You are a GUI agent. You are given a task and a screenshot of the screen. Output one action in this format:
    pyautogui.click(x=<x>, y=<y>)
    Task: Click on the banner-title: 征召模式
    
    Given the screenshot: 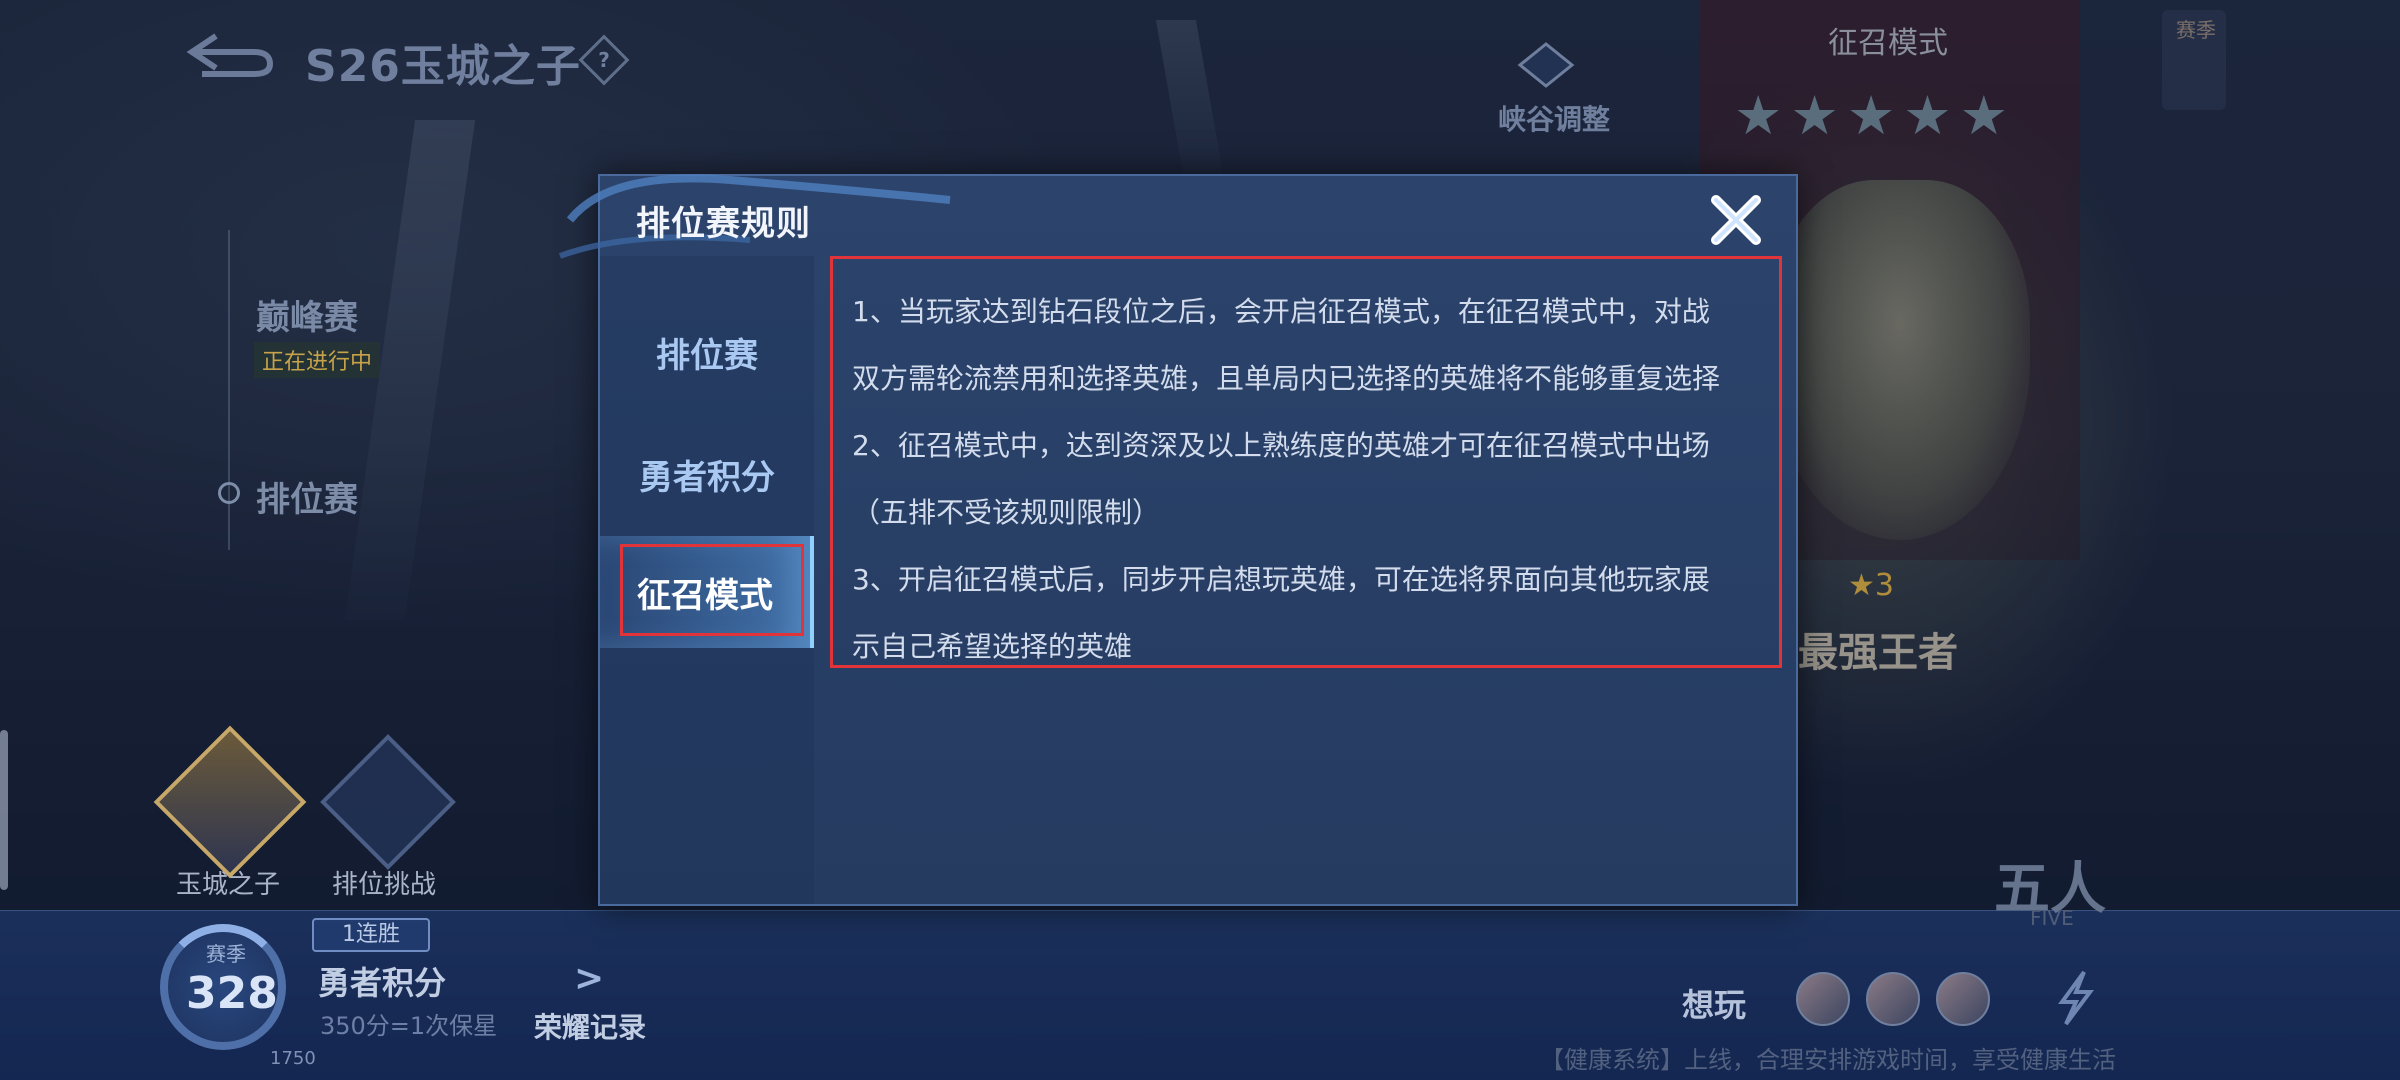 What is the action you would take?
    pyautogui.click(x=1888, y=43)
    